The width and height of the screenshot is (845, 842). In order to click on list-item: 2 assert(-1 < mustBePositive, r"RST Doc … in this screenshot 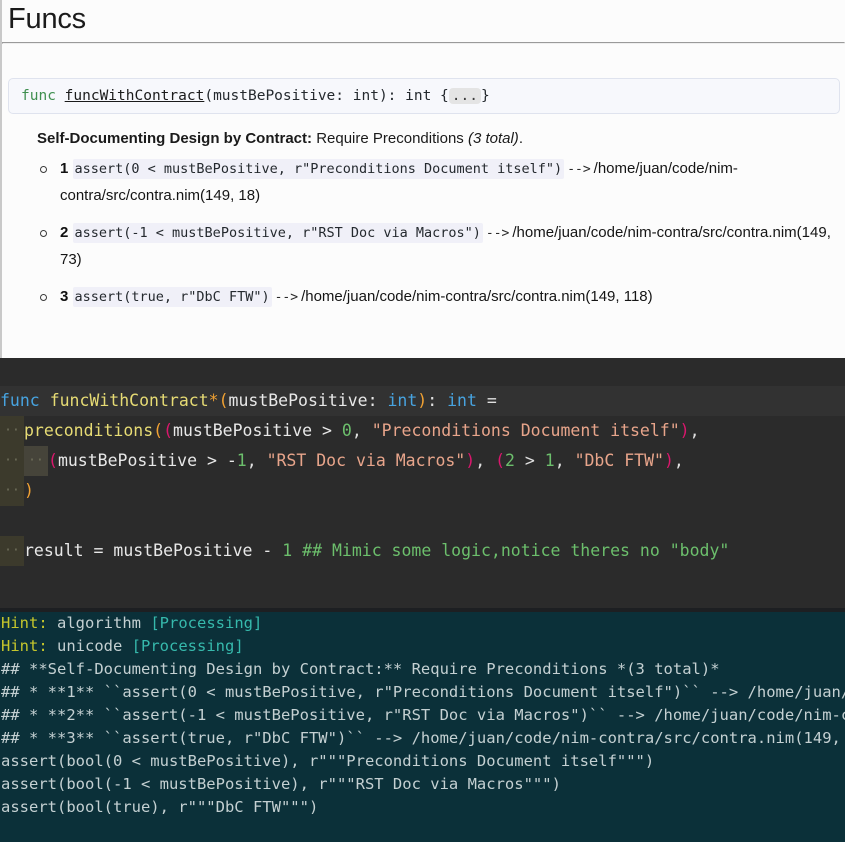, I will do `click(431, 246)`.